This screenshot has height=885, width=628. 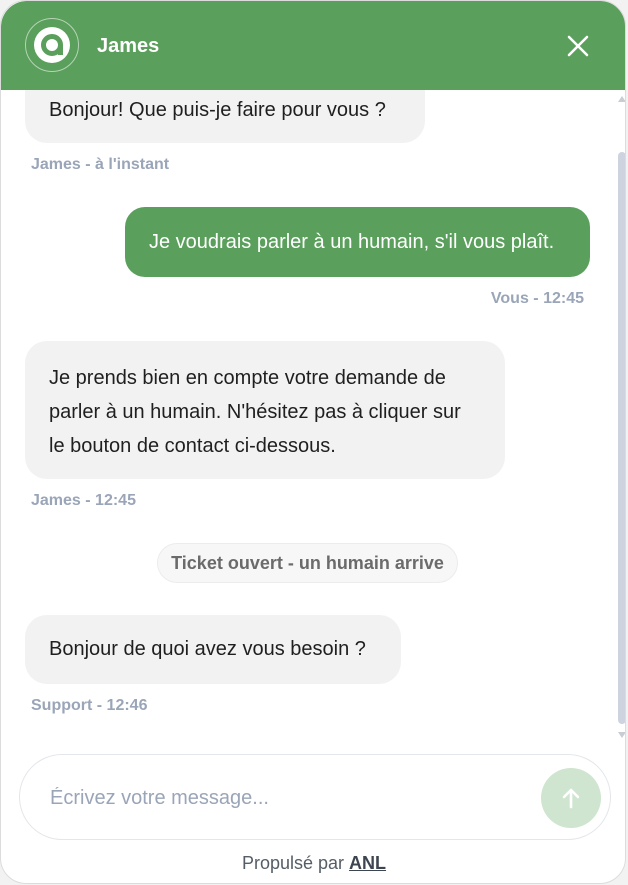 I want to click on close-icon, so click(x=578, y=46).